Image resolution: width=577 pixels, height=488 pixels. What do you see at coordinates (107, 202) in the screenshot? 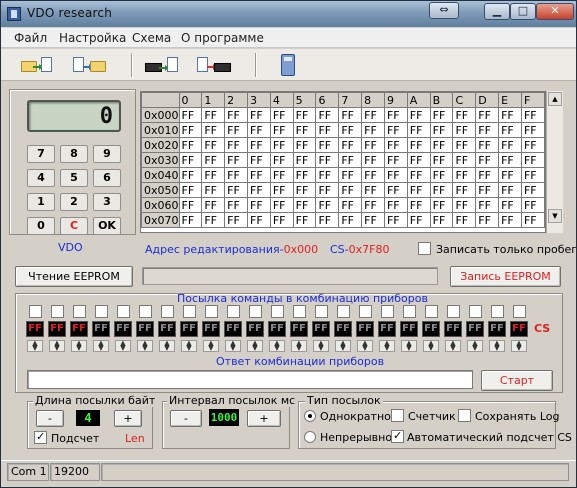
I see `calc-key: 3` at bounding box center [107, 202].